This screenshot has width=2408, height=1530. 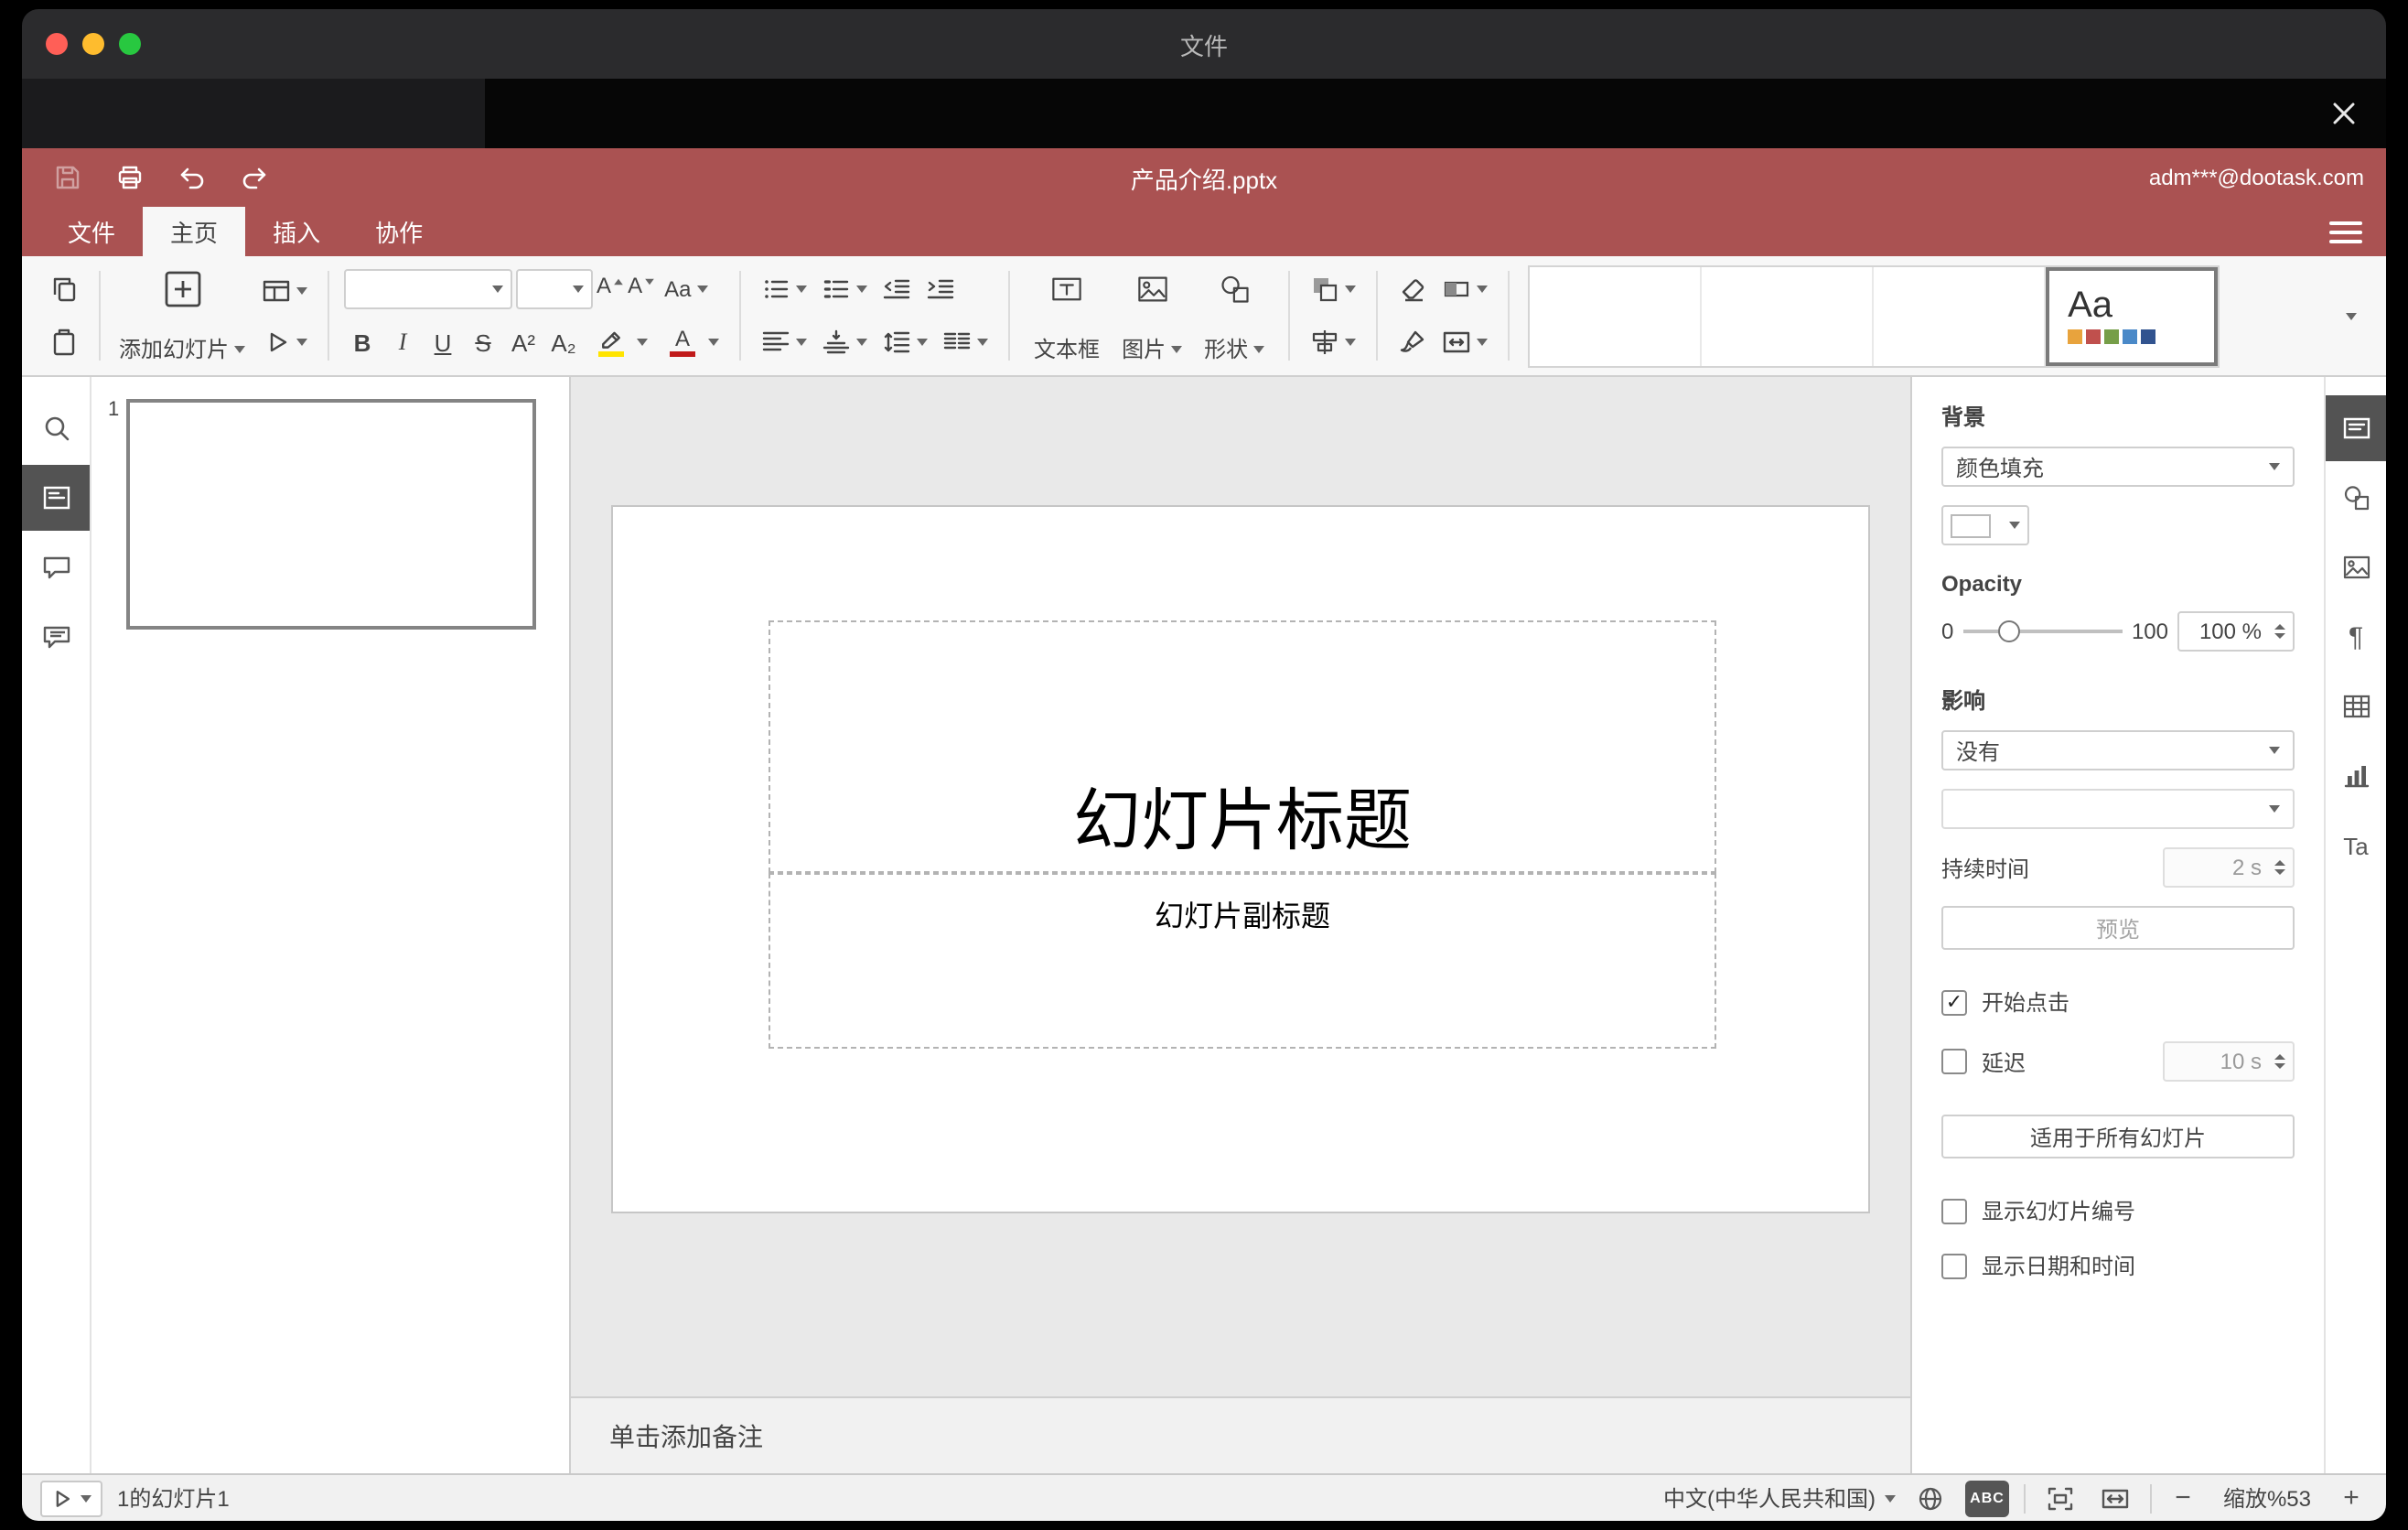 I want to click on copy-style-button, so click(x=1412, y=342).